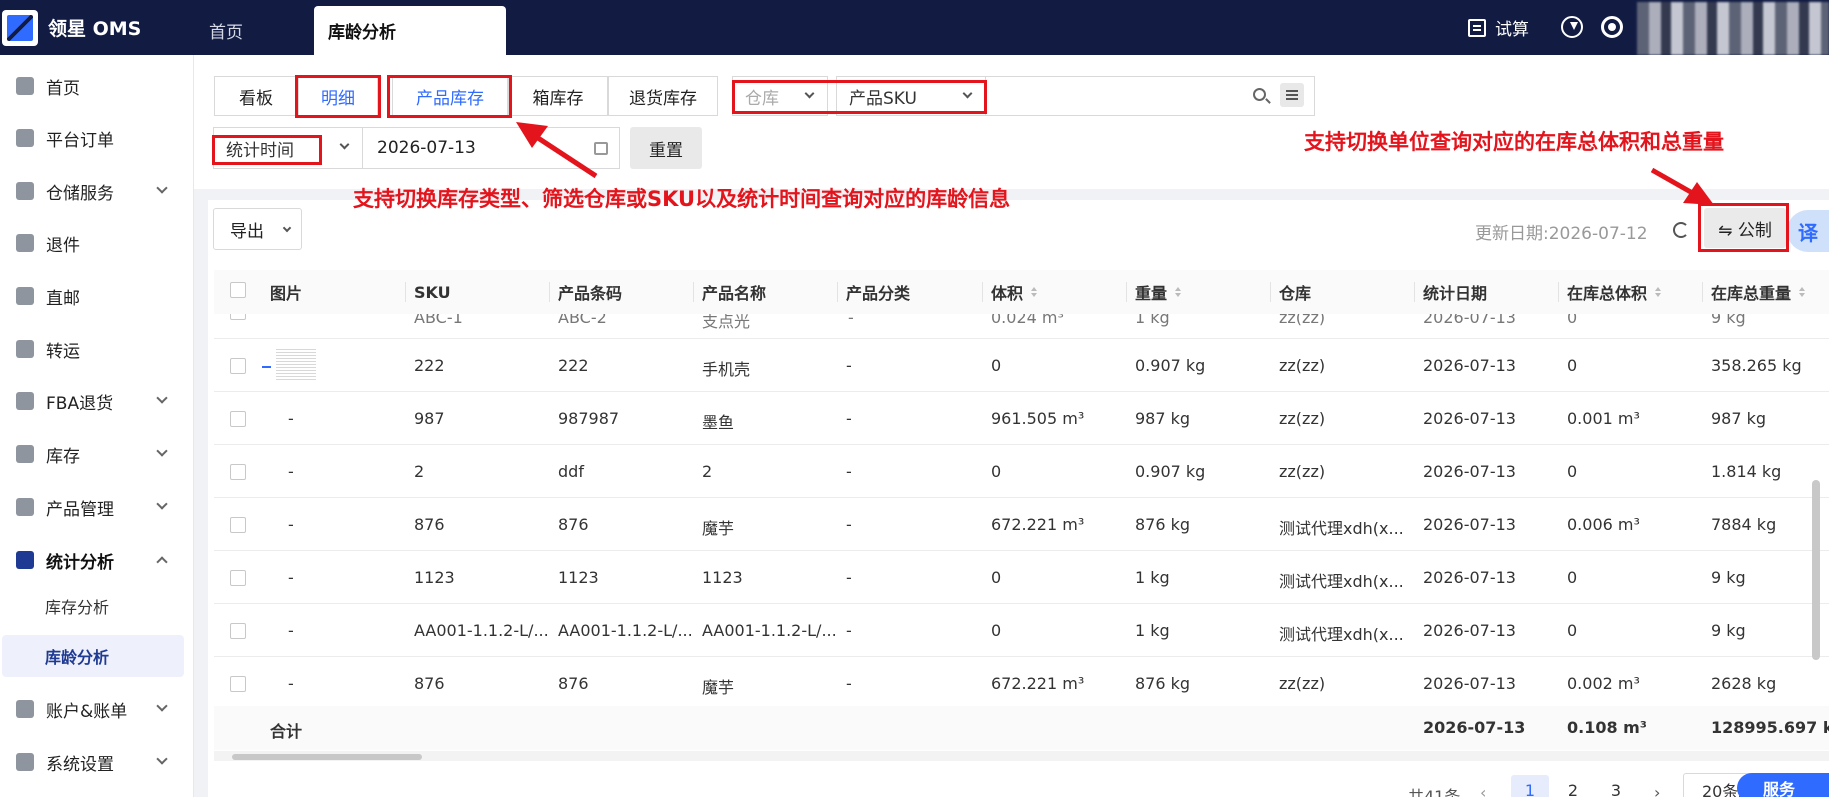 The height and width of the screenshot is (797, 1829). Describe the element at coordinates (63, 88) in the screenshot. I see `sidebar-item-label: 首页` at that location.